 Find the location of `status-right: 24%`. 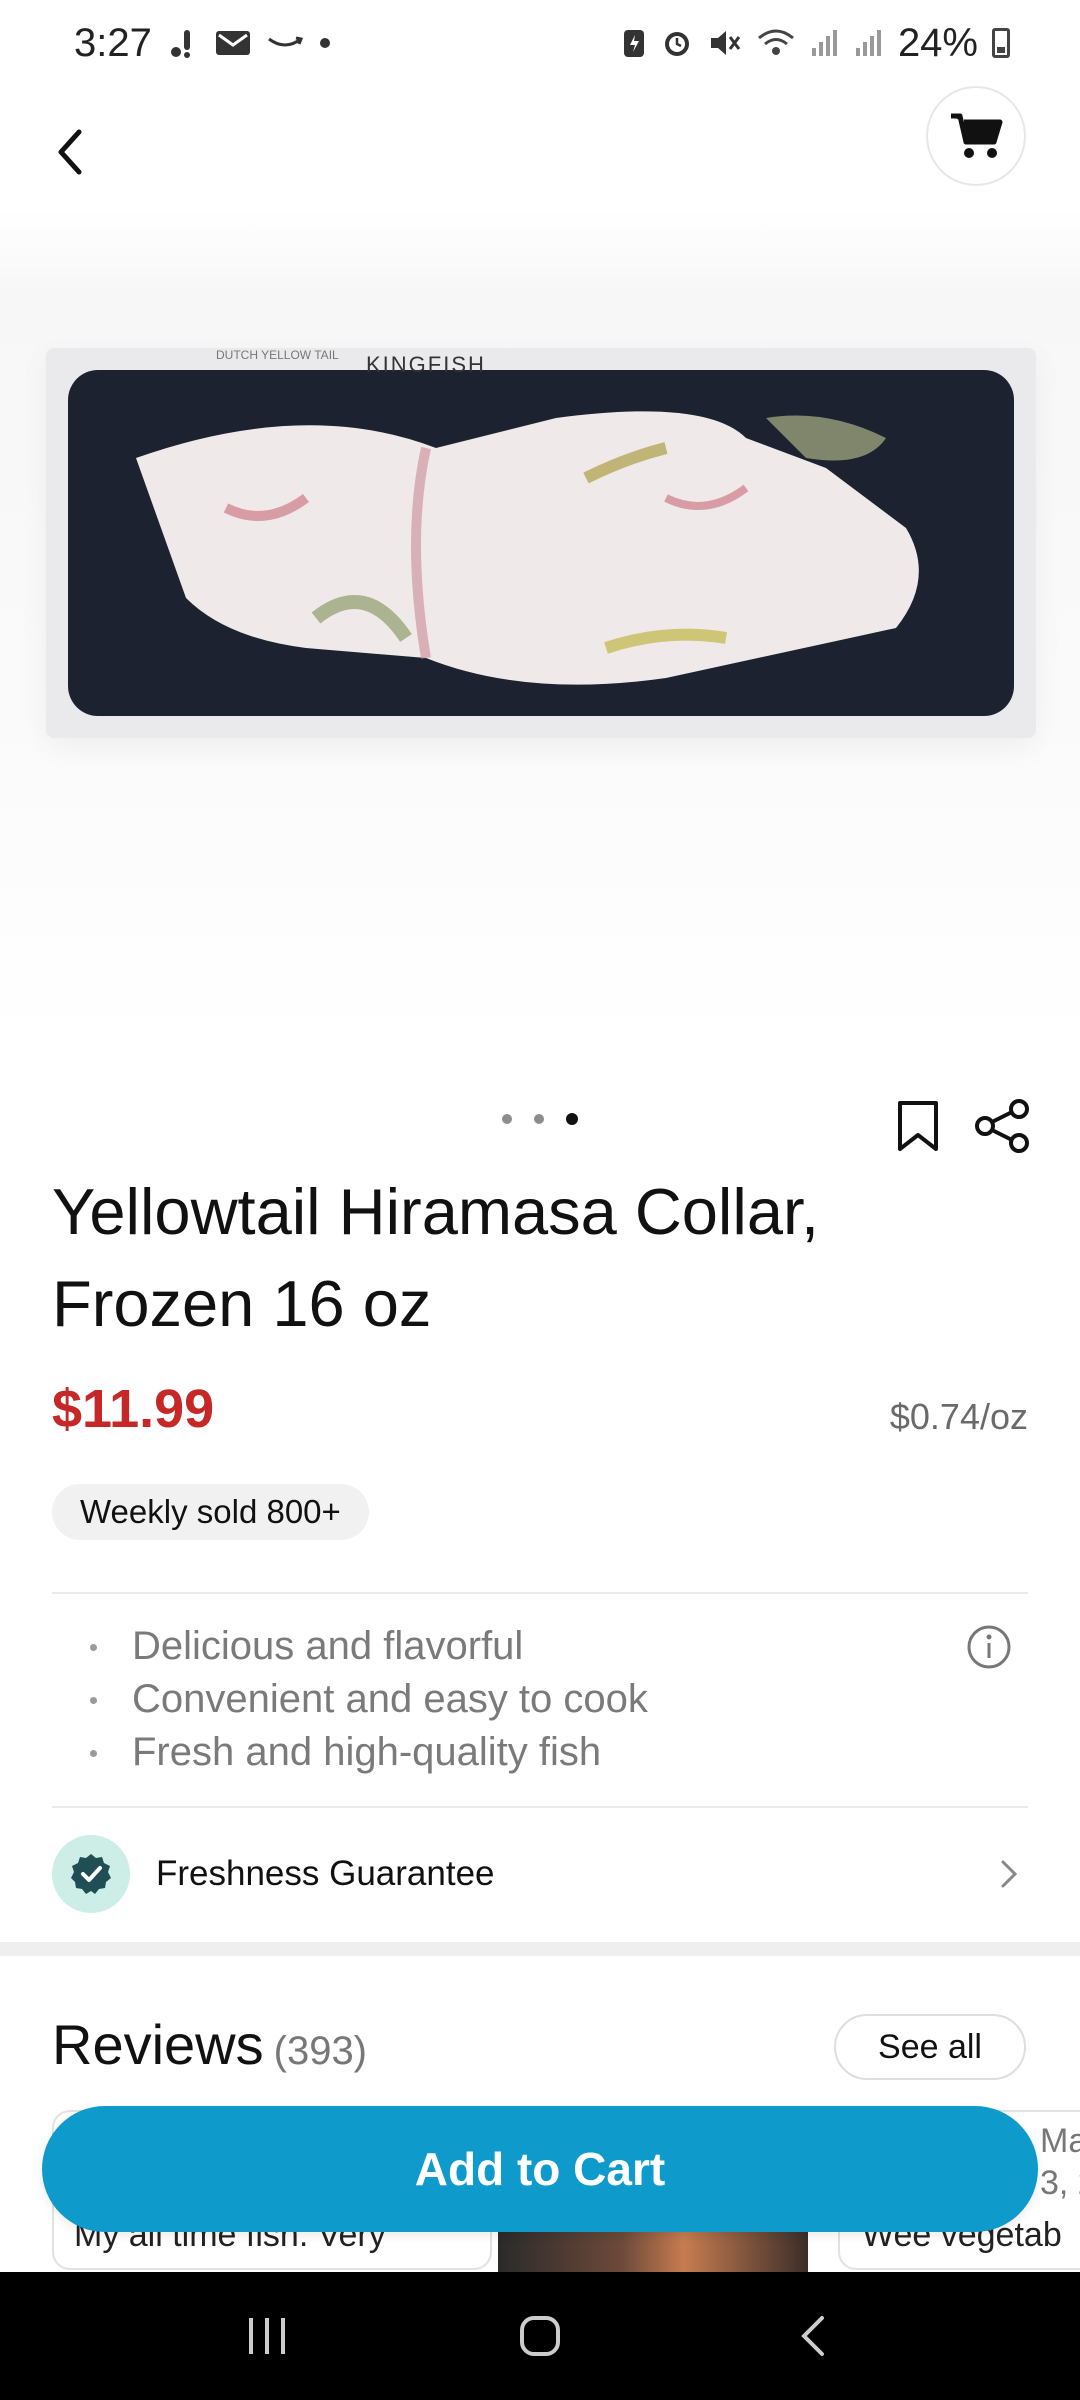

status-right: 24% is located at coordinates (816, 43).